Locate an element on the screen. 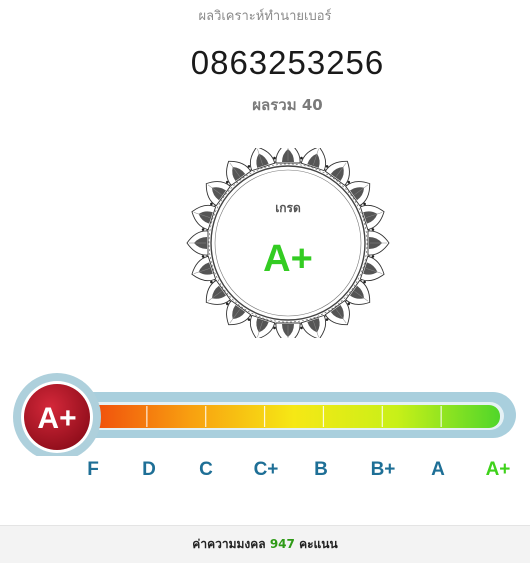 Image resolution: width=530 pixels, height=563 pixels. score-footer: ค่าความมงคล 947 คะแนน is located at coordinates (265, 544).